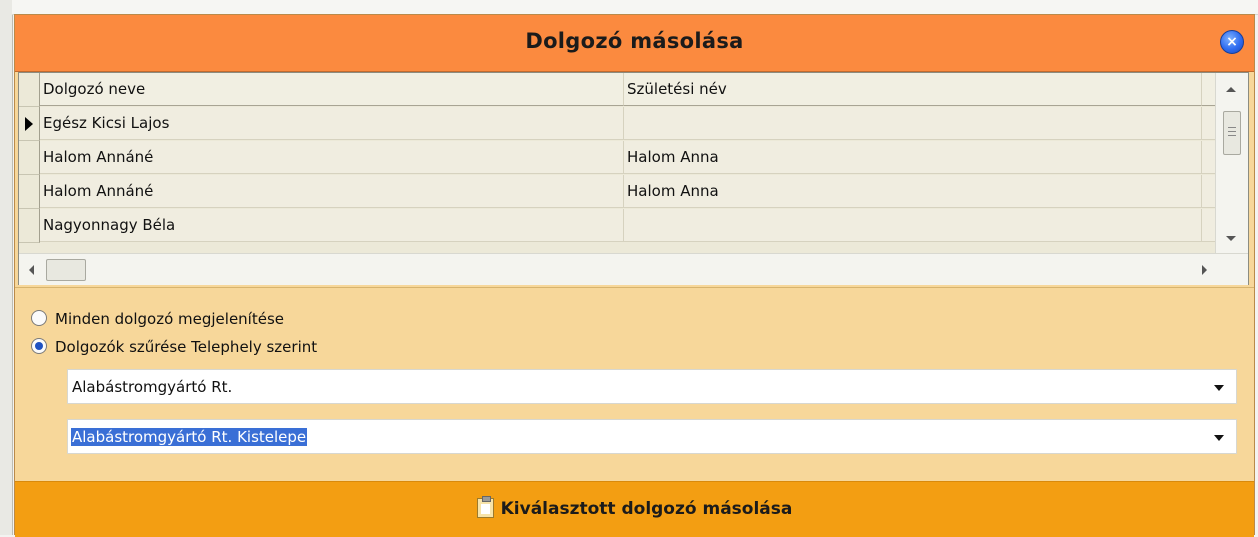  I want to click on scroll-left-icon, so click(31, 270).